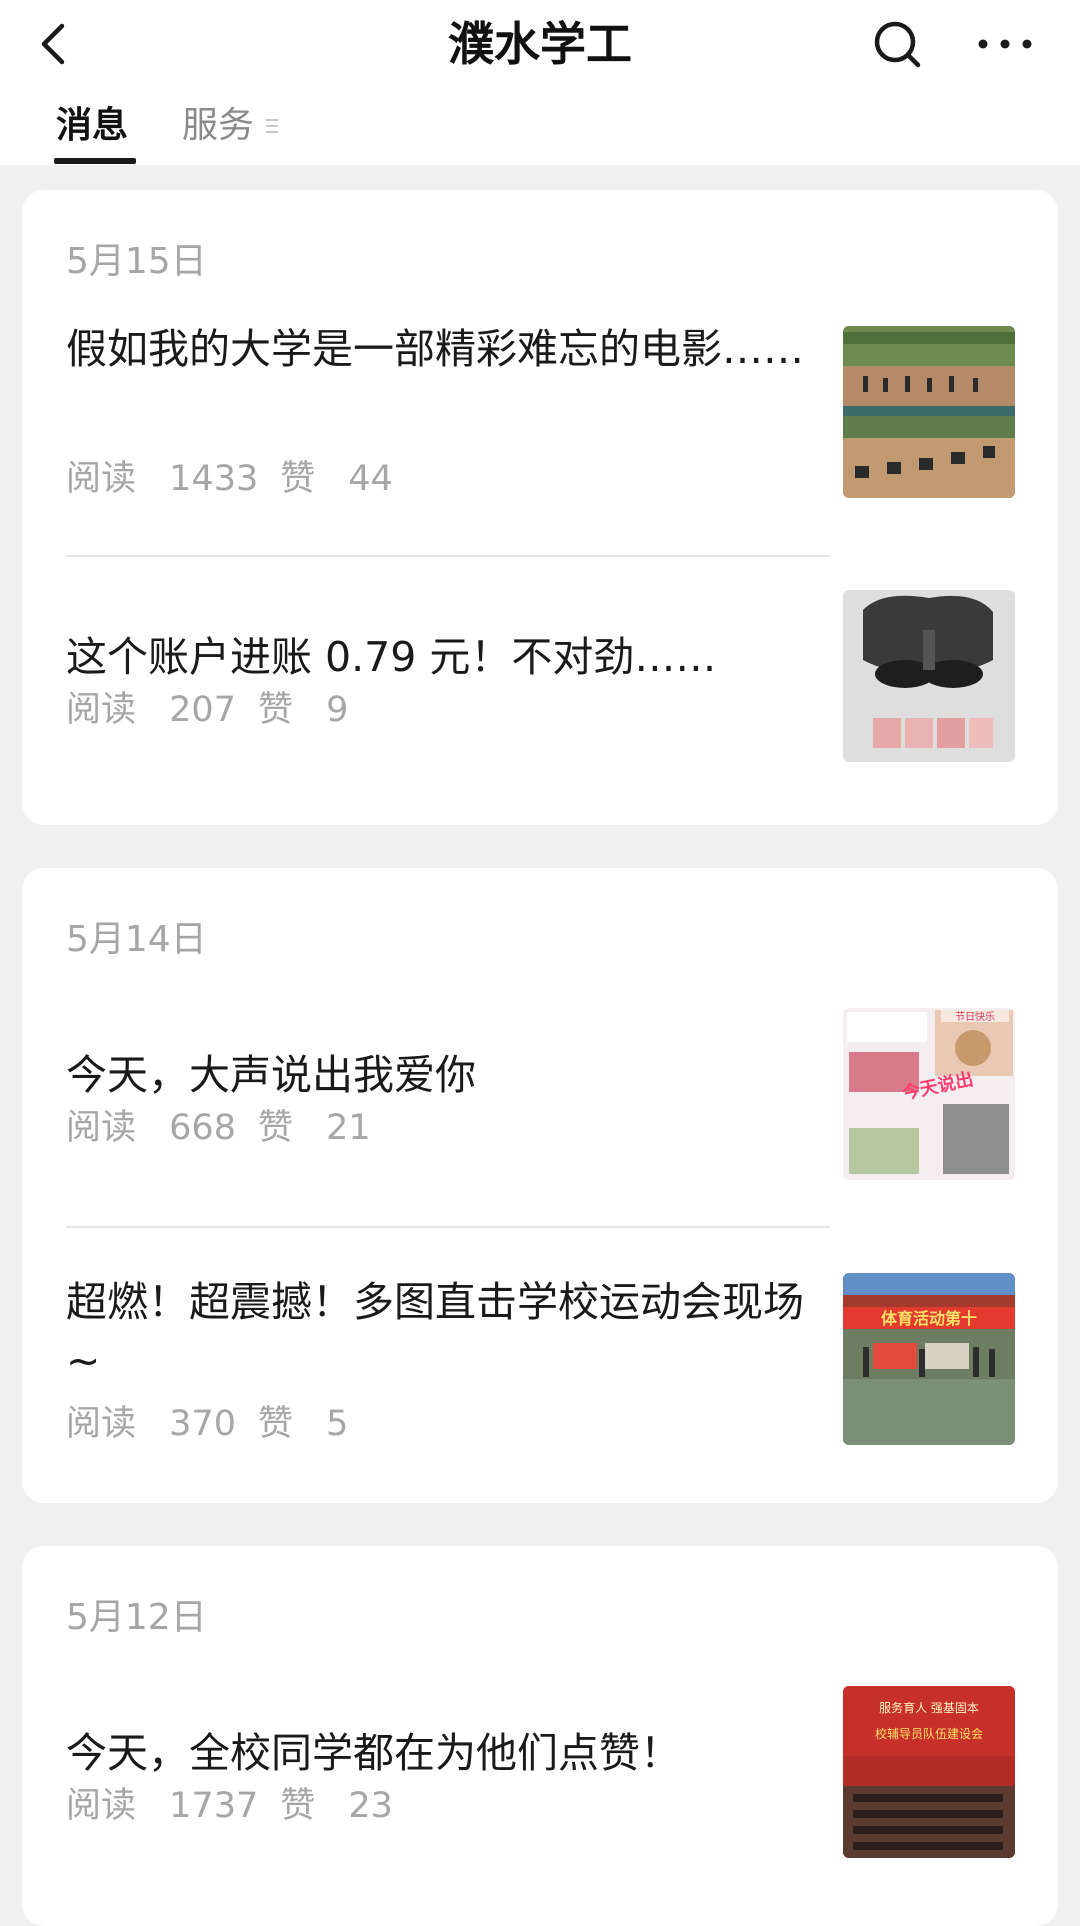  I want to click on article-stats: 阅读 668 赞 21, so click(218, 1128).